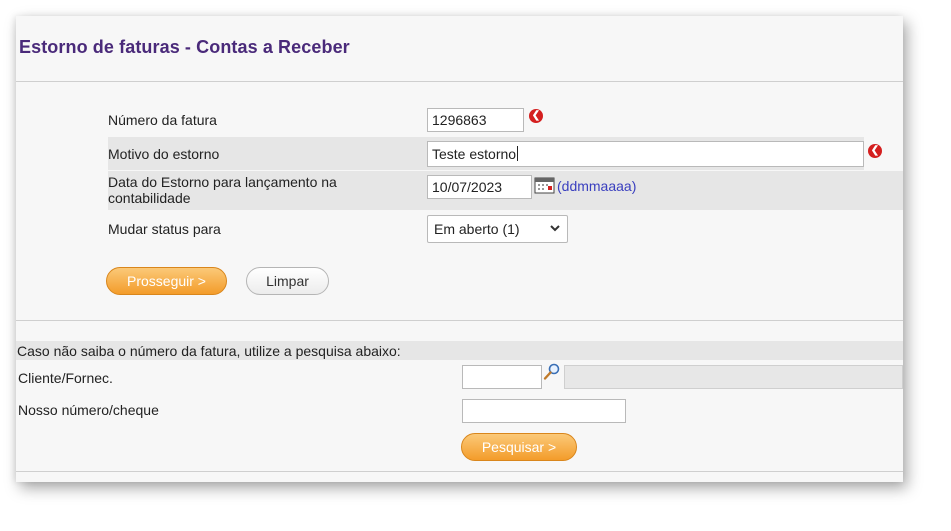  What do you see at coordinates (459, 320) in the screenshot?
I see `section-divider` at bounding box center [459, 320].